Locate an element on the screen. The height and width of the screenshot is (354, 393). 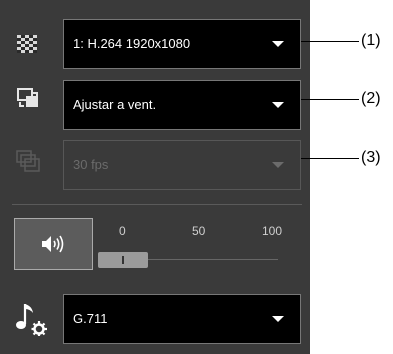
speaker-icon is located at coordinates (53, 244).